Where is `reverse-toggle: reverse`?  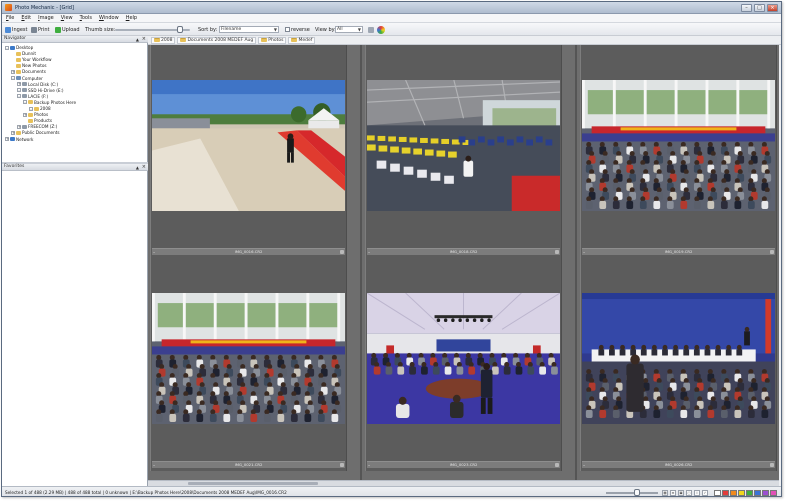 reverse-toggle: reverse is located at coordinates (297, 29).